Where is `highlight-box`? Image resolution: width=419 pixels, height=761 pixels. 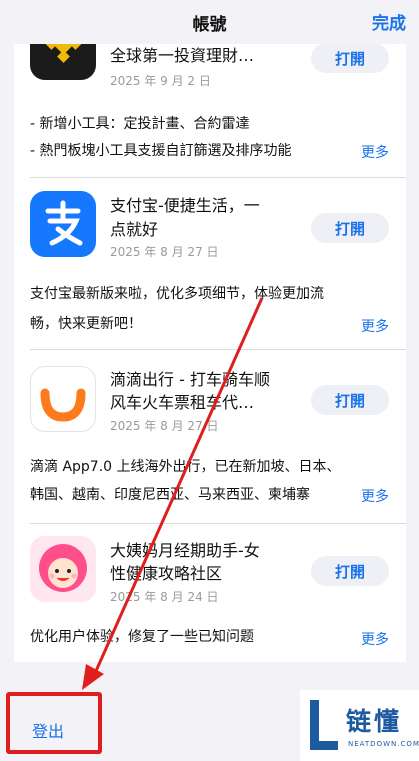 highlight-box is located at coordinates (54, 723).